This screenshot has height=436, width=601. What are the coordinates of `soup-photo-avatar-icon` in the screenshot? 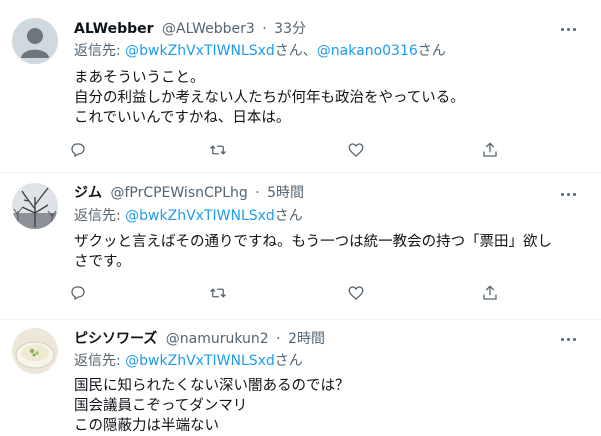 It's located at (35, 351).